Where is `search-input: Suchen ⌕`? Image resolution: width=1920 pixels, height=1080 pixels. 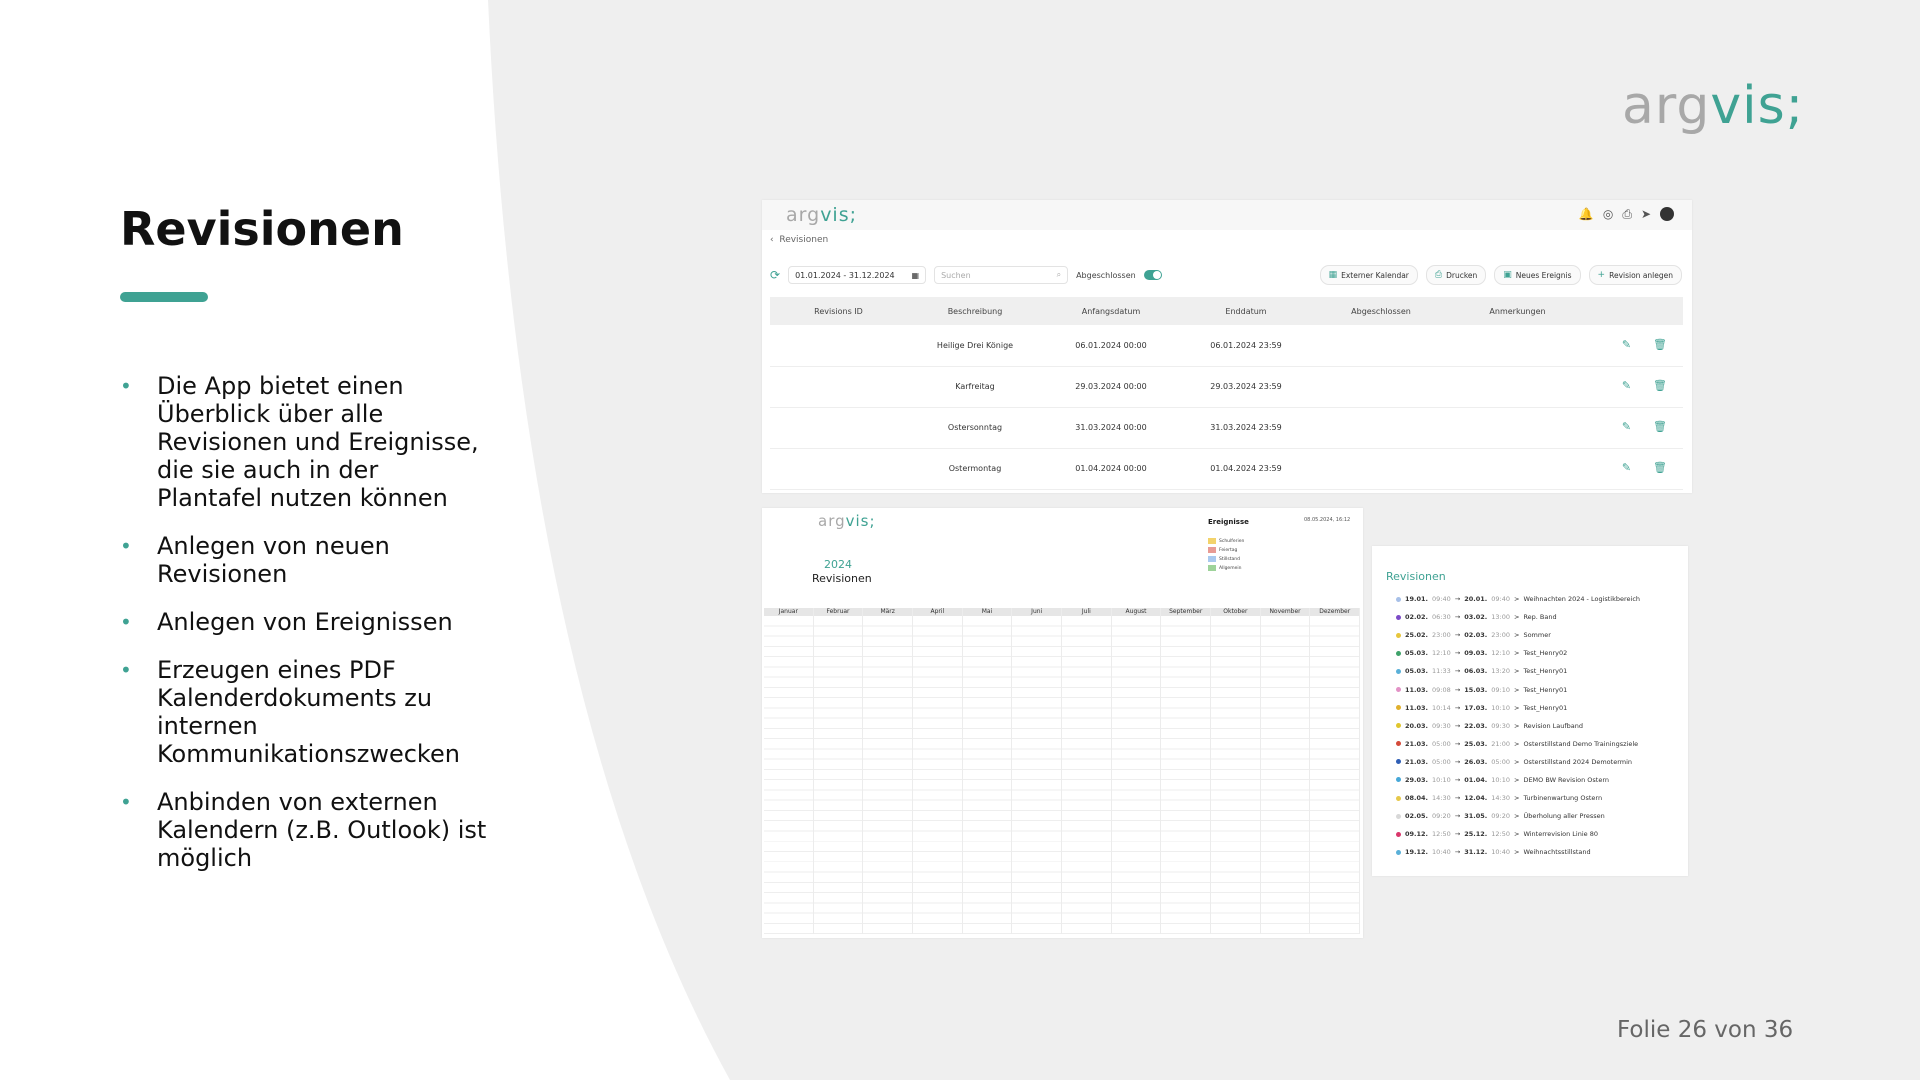 search-input: Suchen ⌕ is located at coordinates (1001, 275).